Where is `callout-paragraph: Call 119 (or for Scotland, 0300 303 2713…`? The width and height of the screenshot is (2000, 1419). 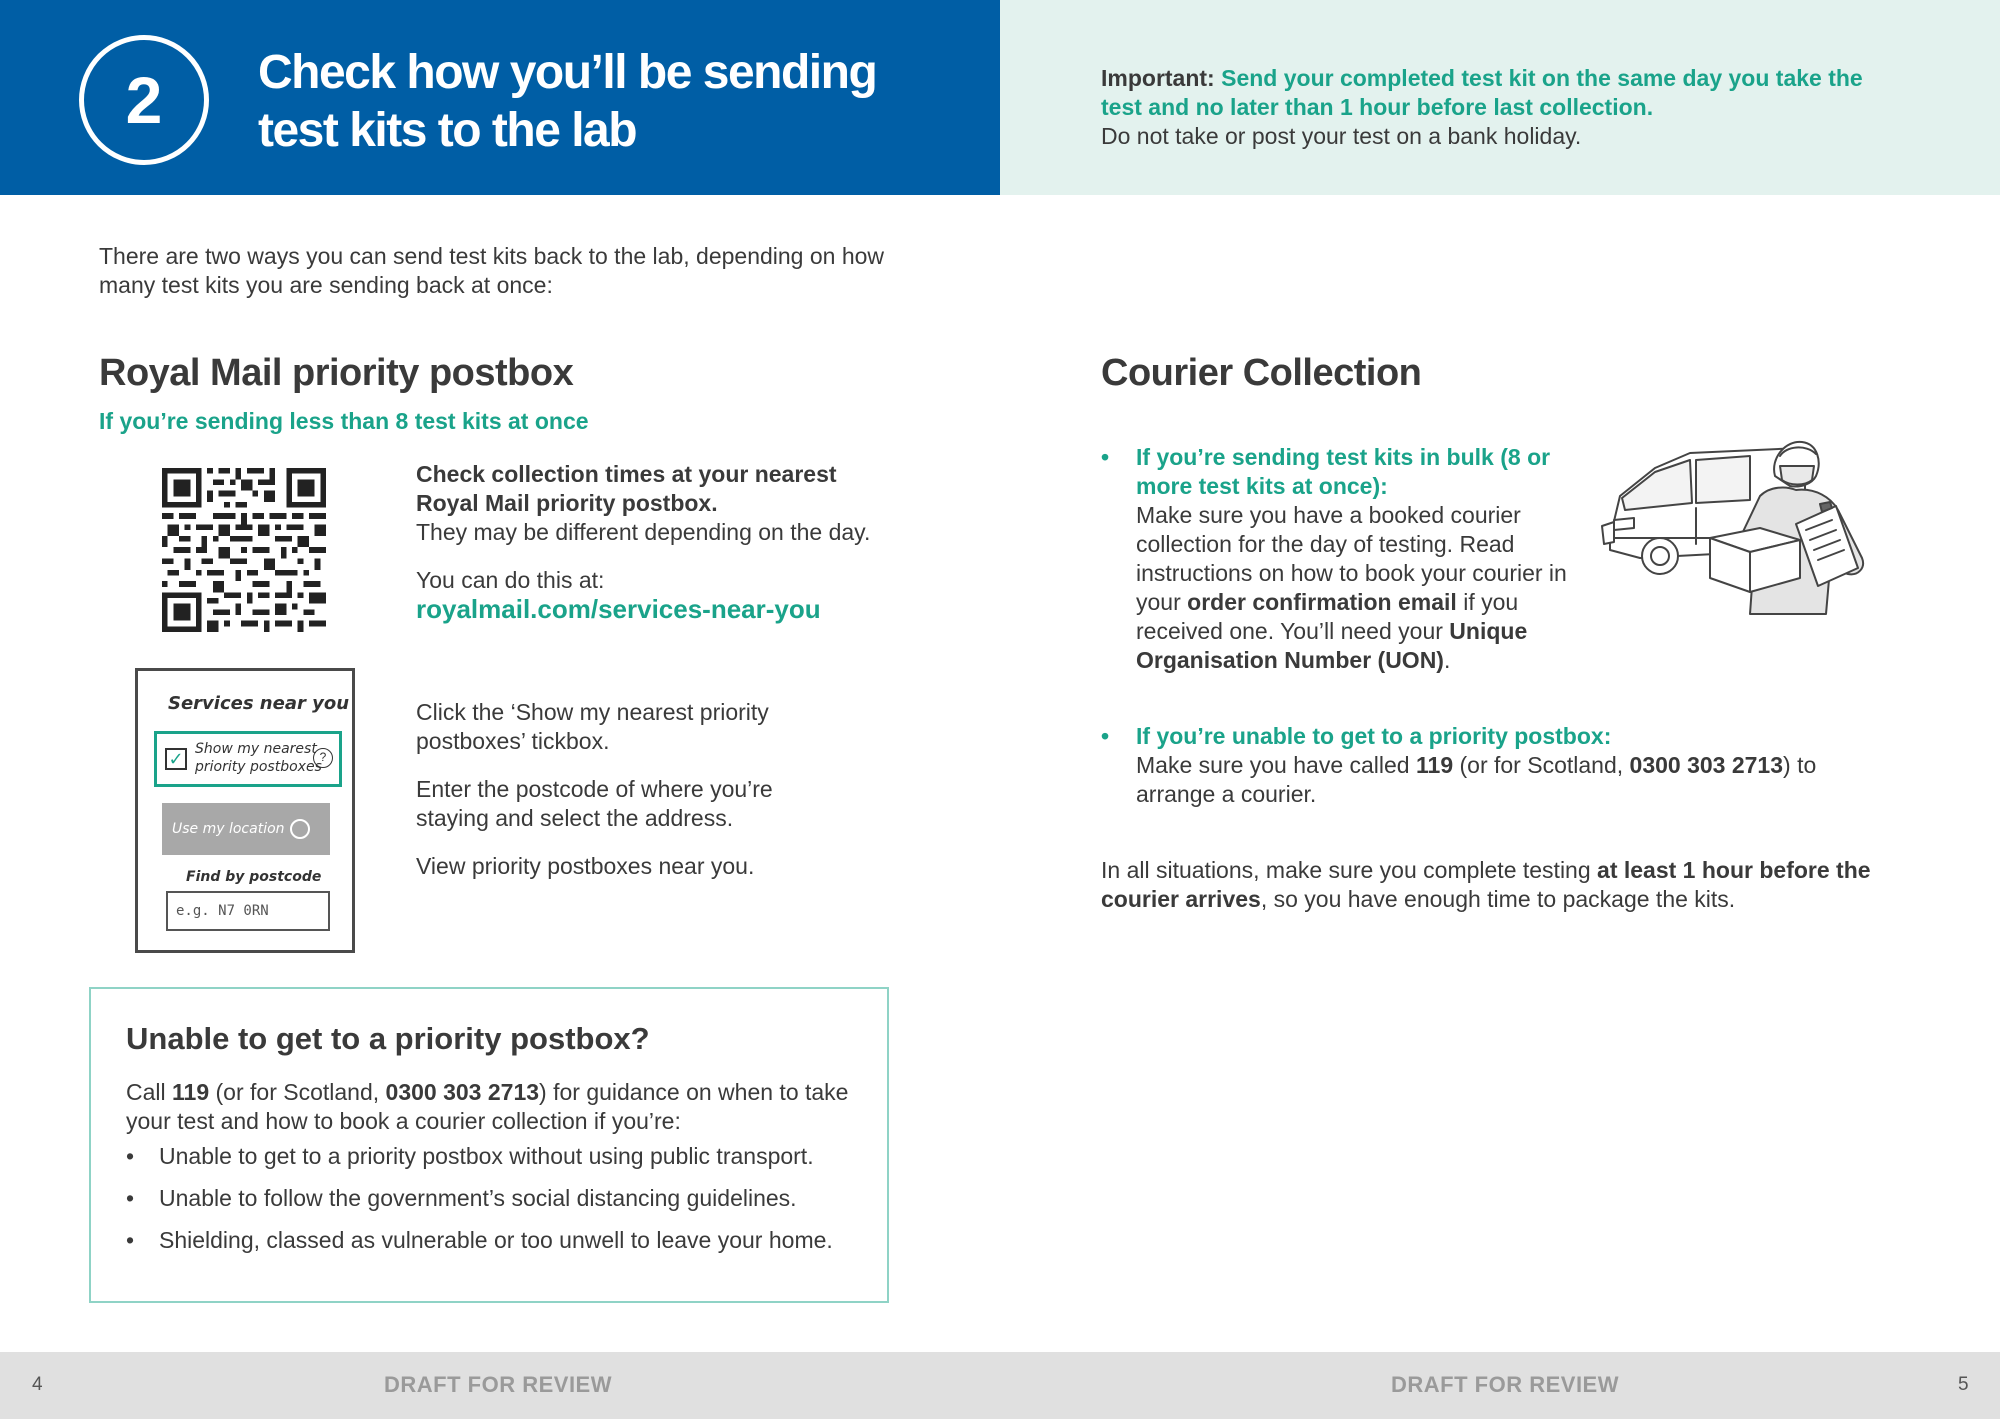
callout-paragraph: Call 119 (or for Scotland, 0300 303 2713… is located at coordinates (496, 1107).